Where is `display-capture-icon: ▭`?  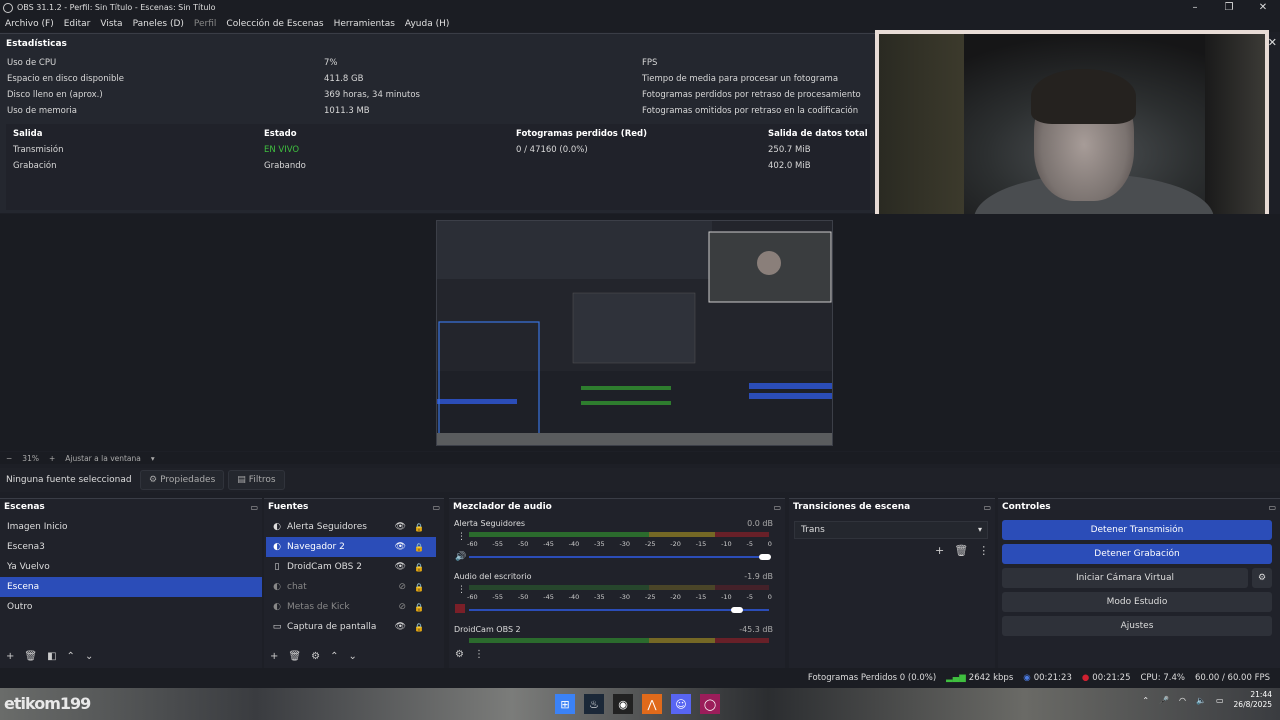
display-capture-icon: ▭ is located at coordinates (277, 627).